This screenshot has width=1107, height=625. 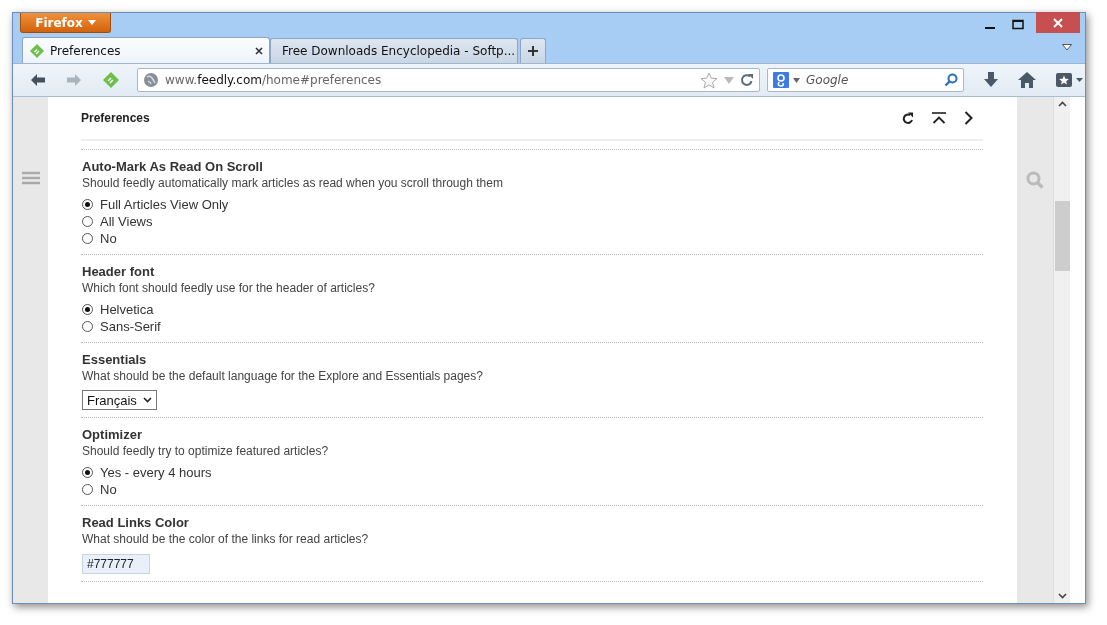 I want to click on option-label: Yes - every 4 hours, so click(x=156, y=472).